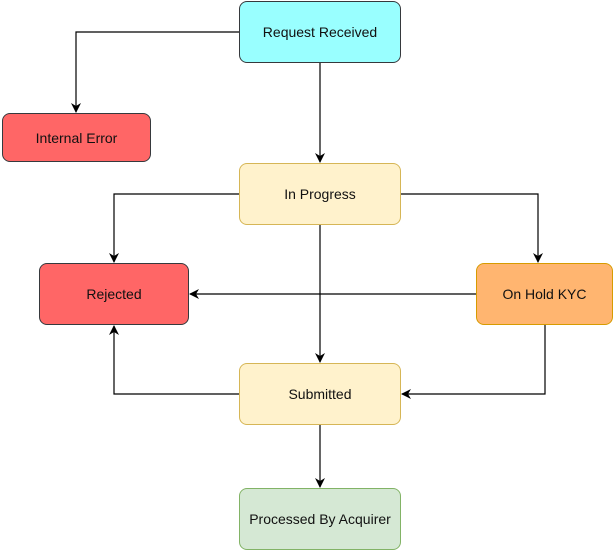 This screenshot has width=615, height=552. I want to click on node-on-hold-kyc: On Hold KYC, so click(544, 294).